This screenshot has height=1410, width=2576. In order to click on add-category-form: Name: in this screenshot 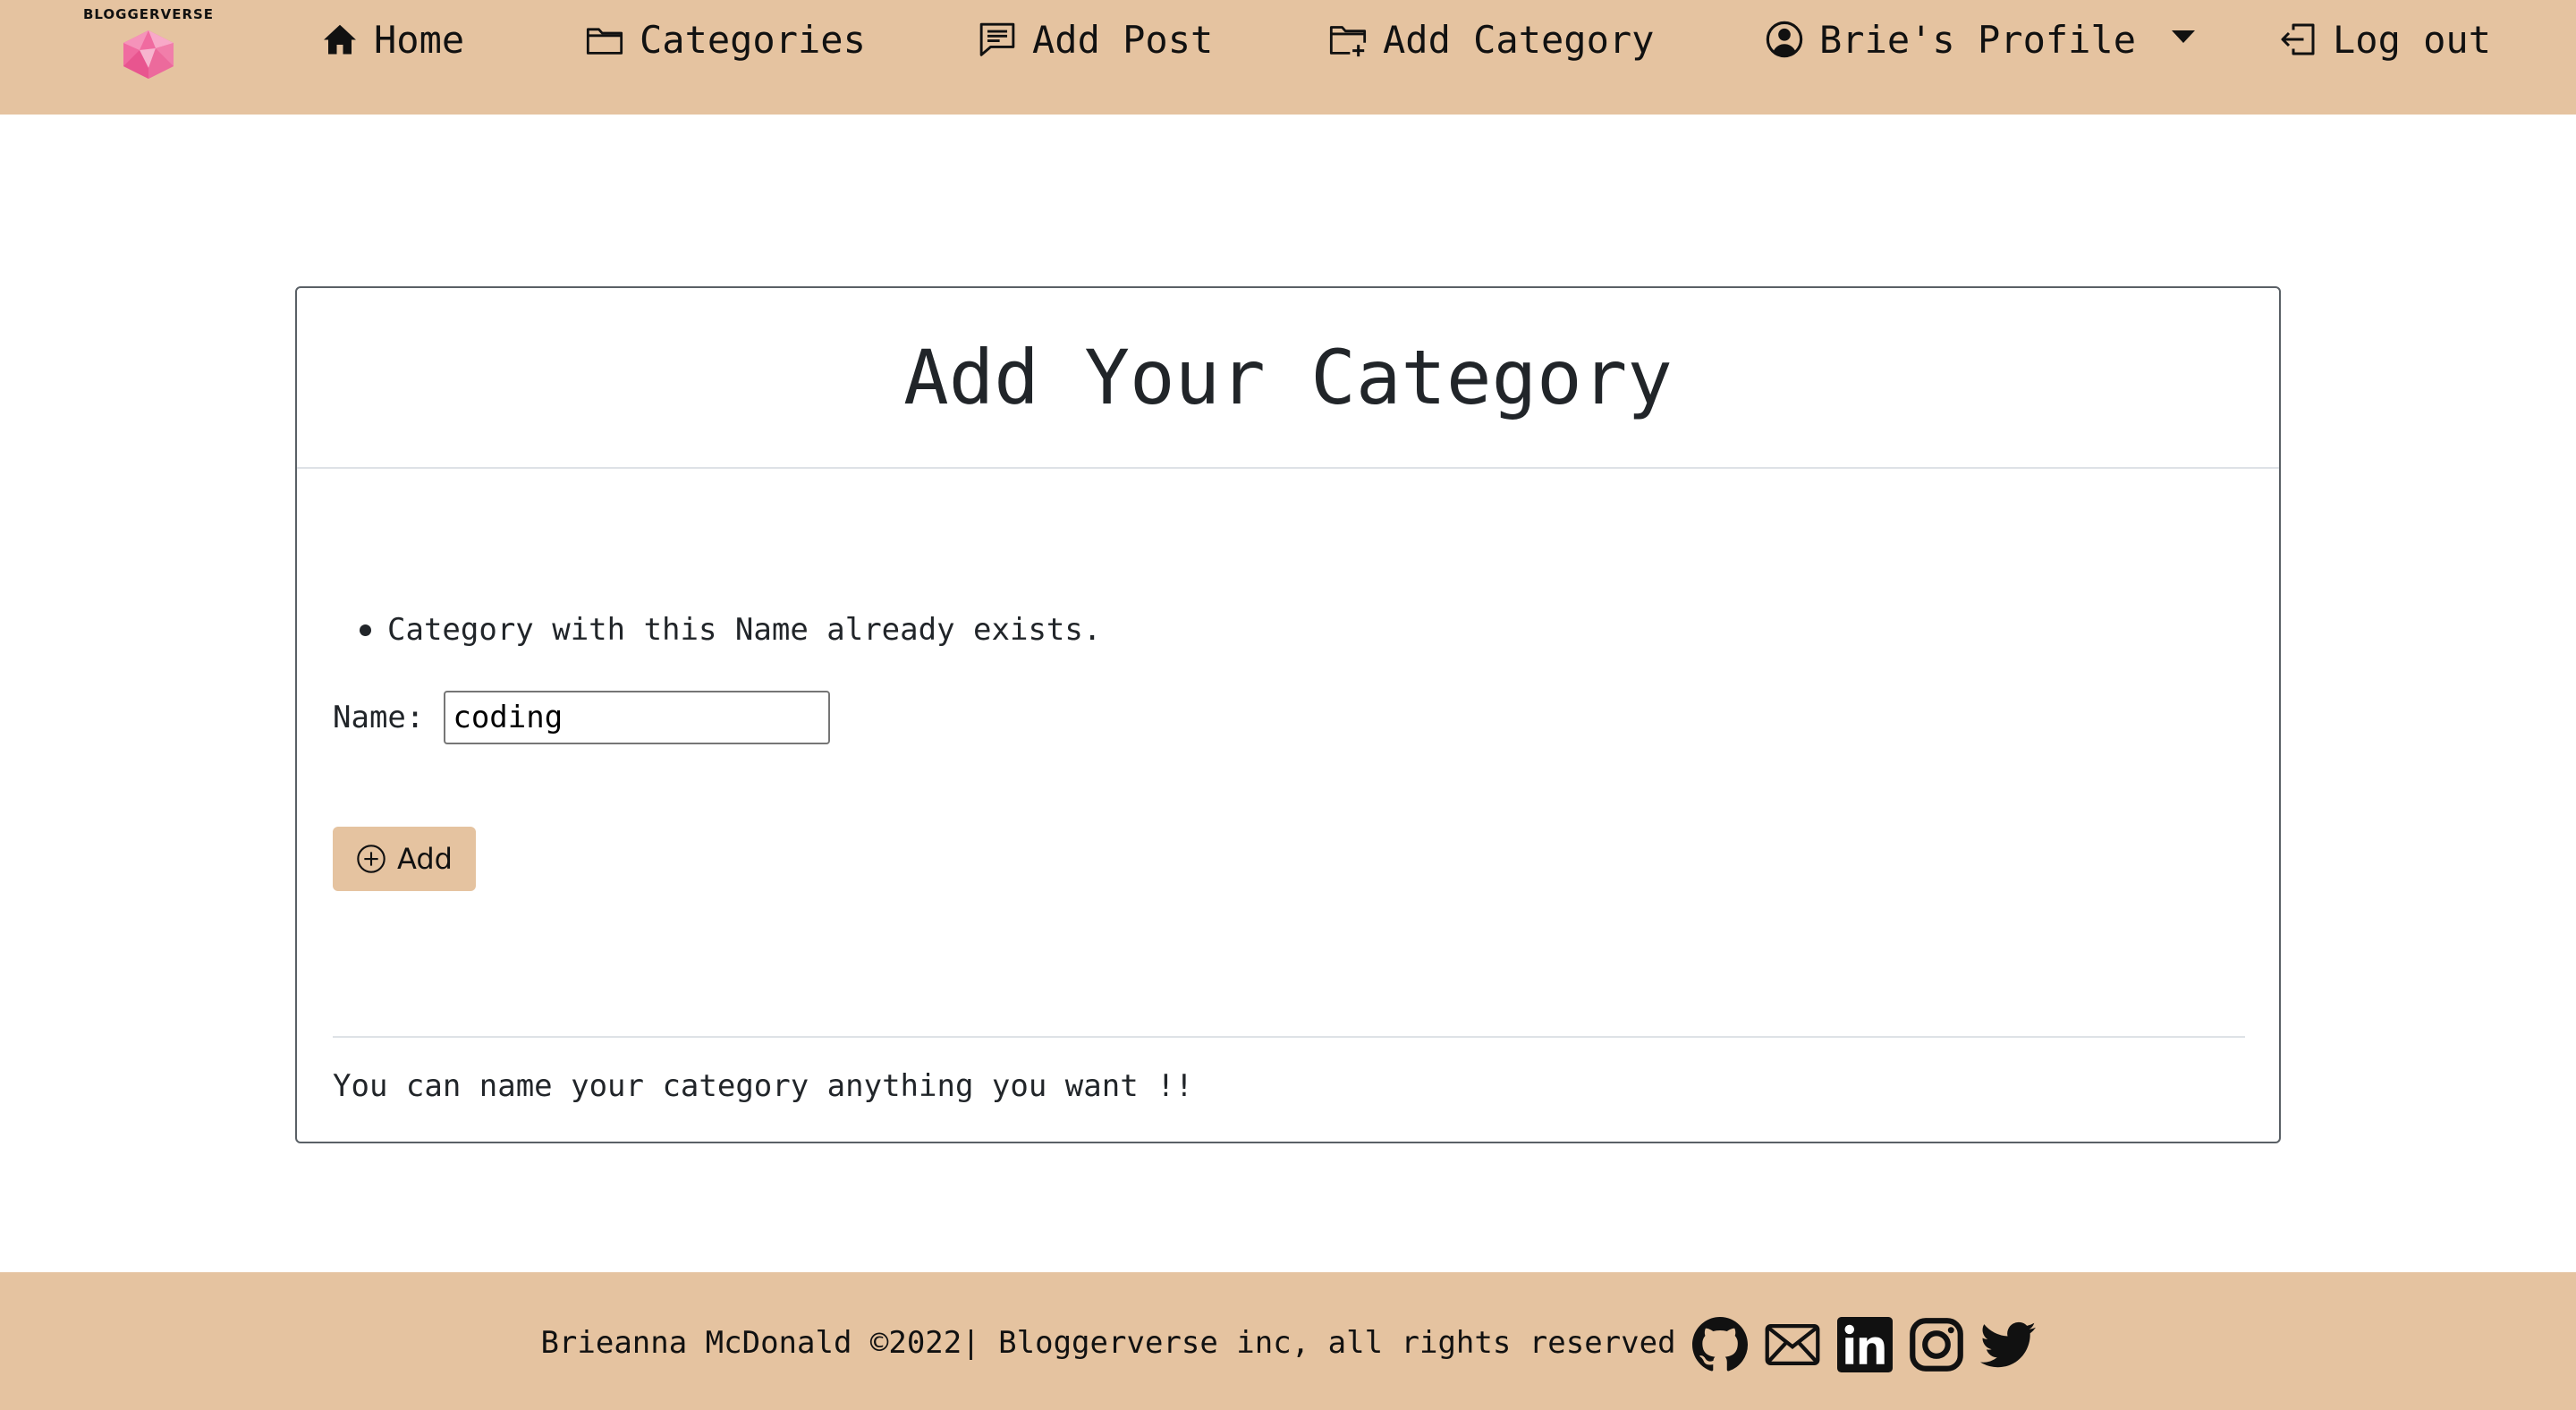, I will do `click(582, 718)`.